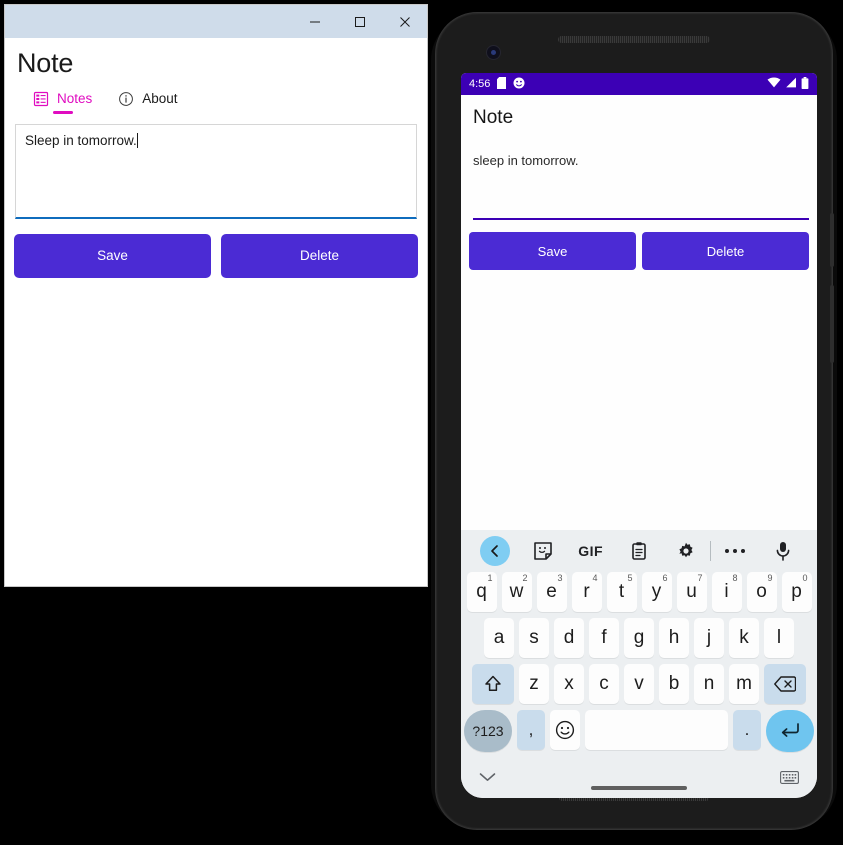  Describe the element at coordinates (604, 638) in the screenshot. I see `key-f: f` at that location.